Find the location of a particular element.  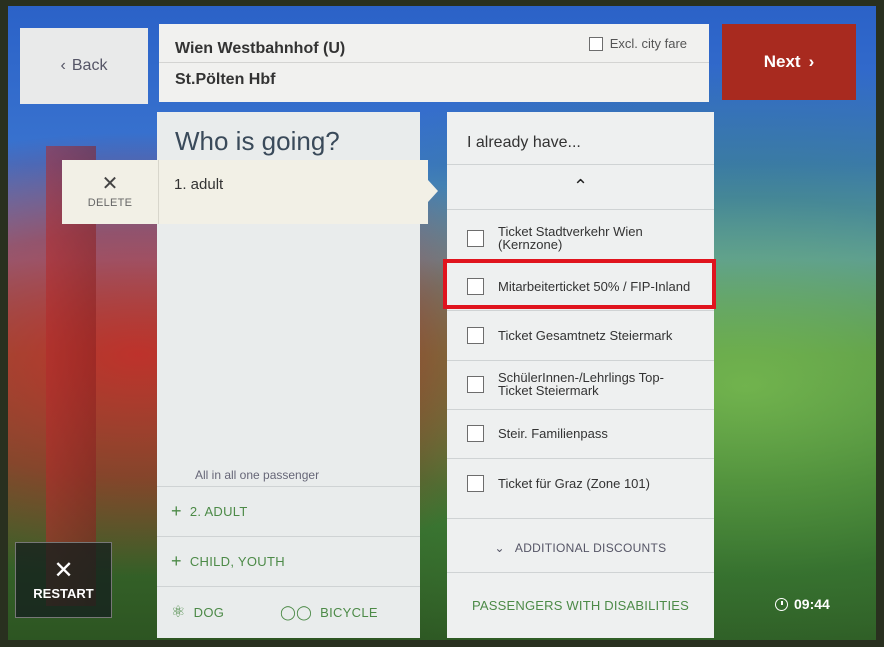

discount-option: Ticket Gesamtnetz Steiermark is located at coordinates (580, 335).